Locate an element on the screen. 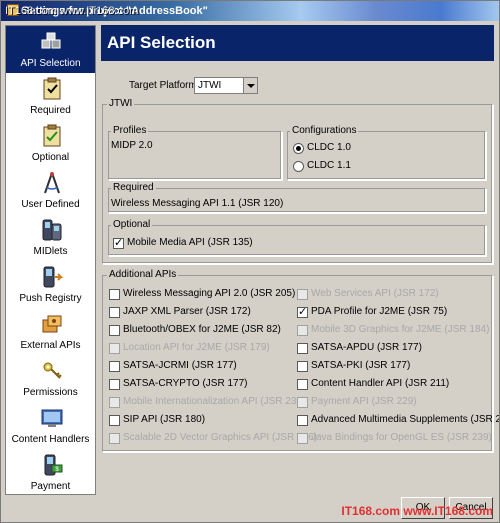 This screenshot has height=523, width=500. sidebar-item-content-handlers: Content Handlers is located at coordinates (50, 425).